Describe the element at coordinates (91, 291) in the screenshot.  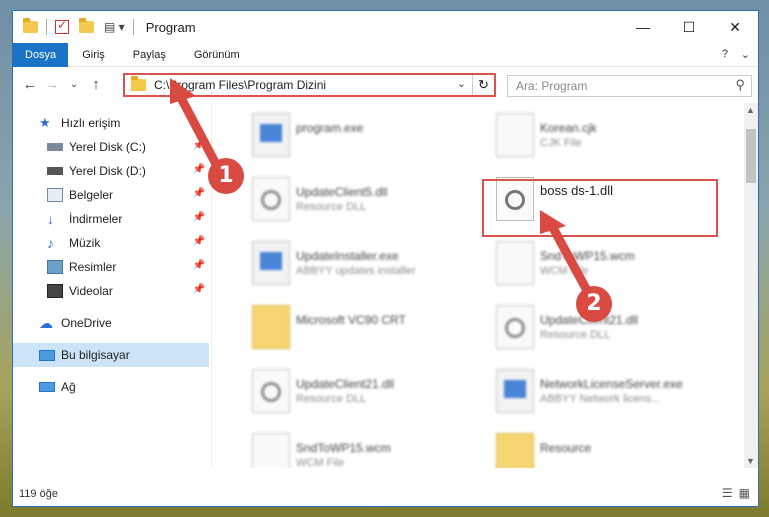
I see `nav-item-label: Videolar` at that location.